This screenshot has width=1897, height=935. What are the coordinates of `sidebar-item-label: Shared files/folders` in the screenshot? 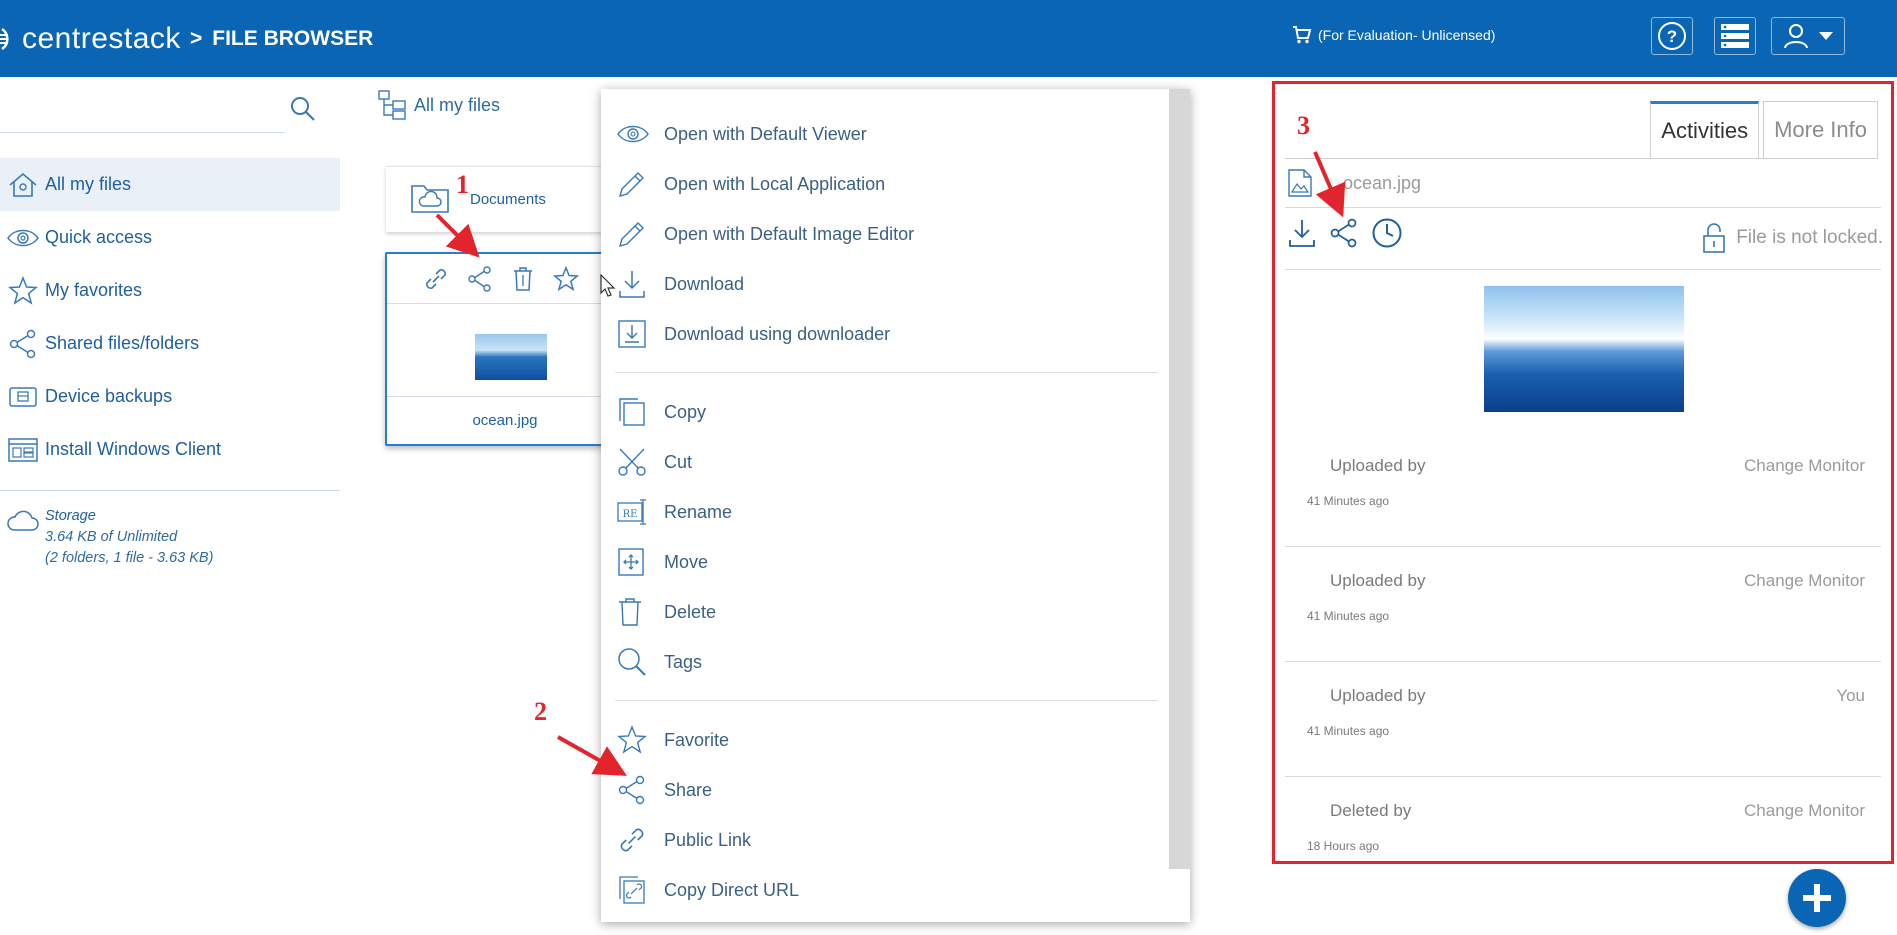 It's located at (122, 343).